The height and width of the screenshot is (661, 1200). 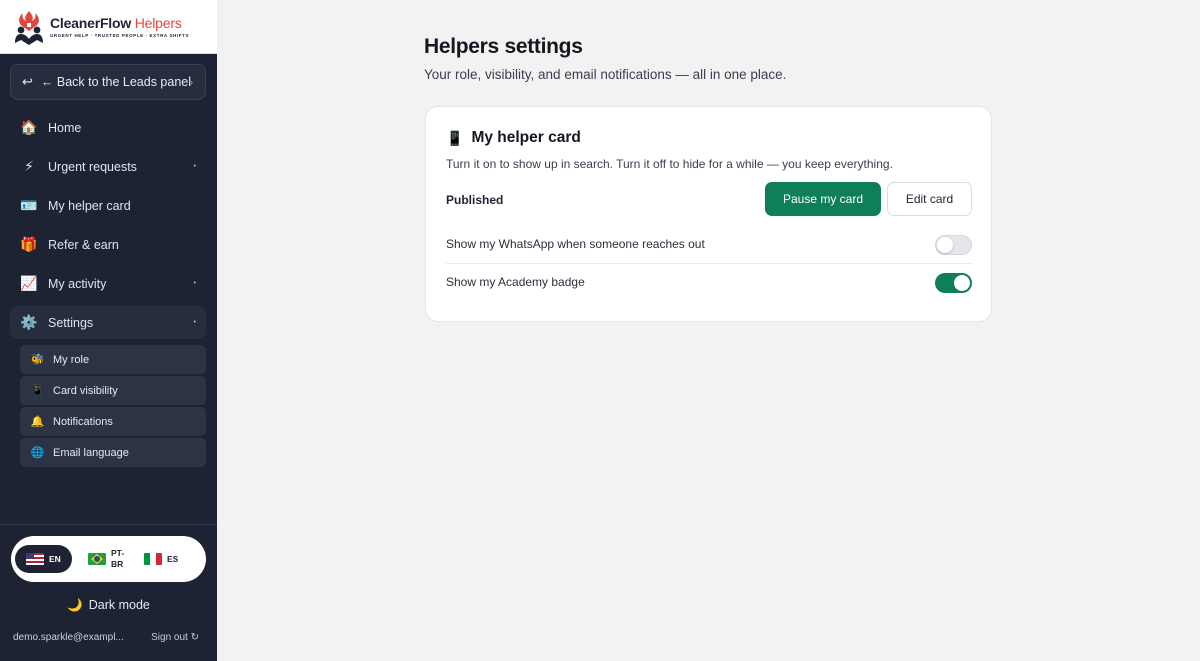 What do you see at coordinates (116, 82) in the screenshot?
I see `back-button-label: ← Back to the Leads panel` at bounding box center [116, 82].